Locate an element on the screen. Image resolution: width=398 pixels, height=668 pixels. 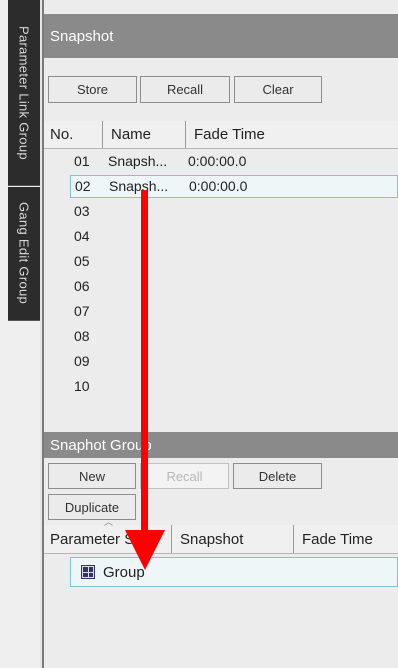
tab-label: Gang Edit Group is located at coordinates (24, 253).